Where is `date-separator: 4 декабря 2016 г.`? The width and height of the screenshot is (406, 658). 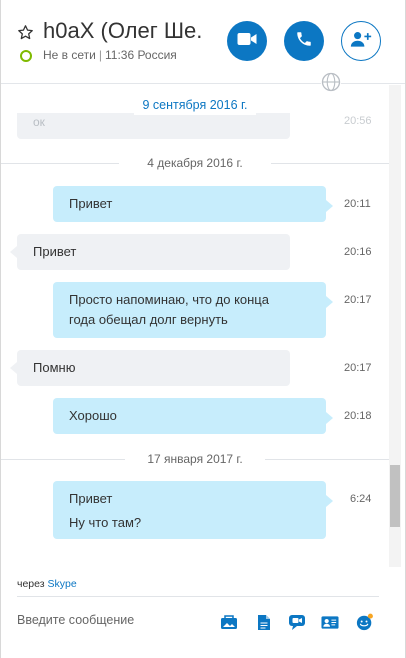
date-separator: 4 декабря 2016 г. is located at coordinates (195, 163).